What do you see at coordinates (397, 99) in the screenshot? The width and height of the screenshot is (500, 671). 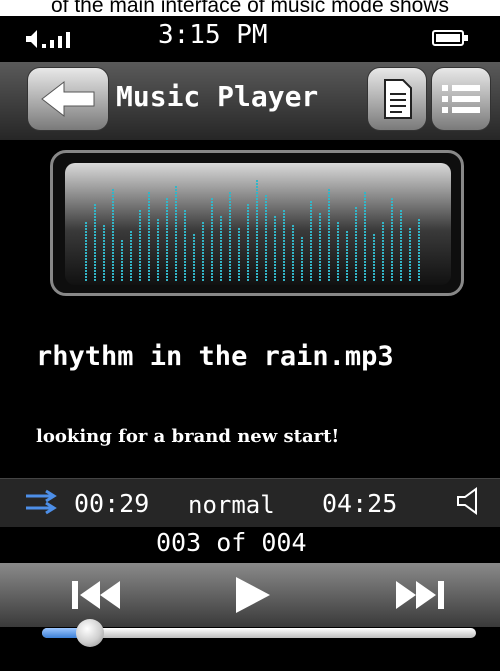 I see `lyrics-button` at bounding box center [397, 99].